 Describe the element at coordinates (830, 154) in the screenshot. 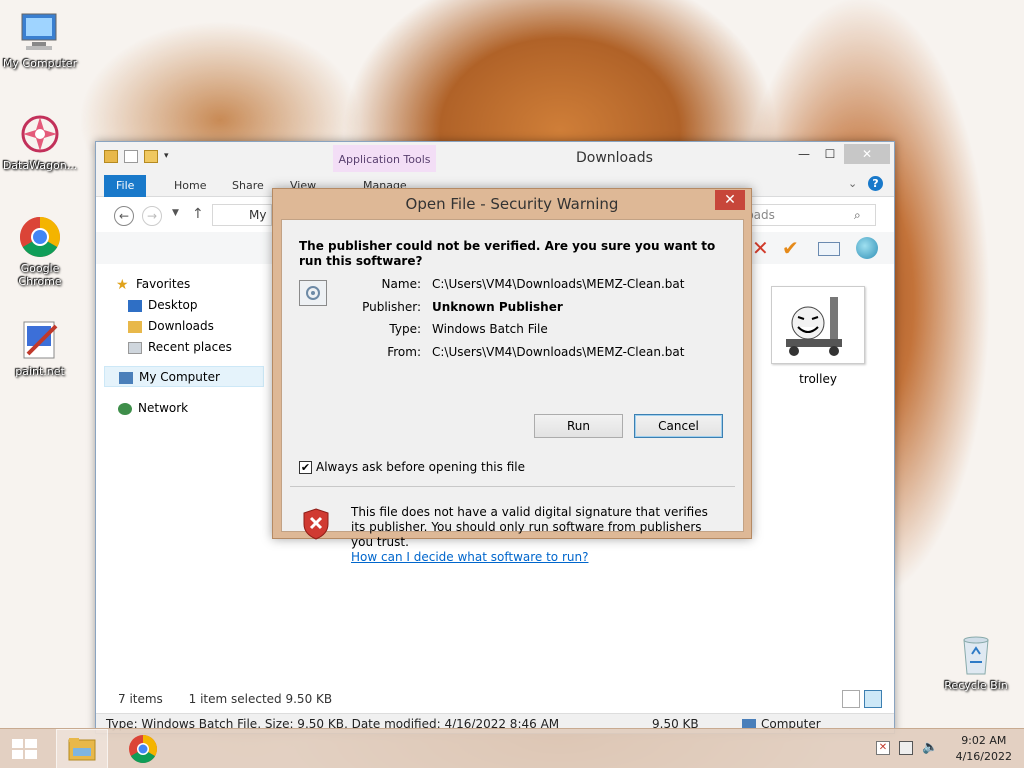

I see `maximize-button: ☐` at that location.